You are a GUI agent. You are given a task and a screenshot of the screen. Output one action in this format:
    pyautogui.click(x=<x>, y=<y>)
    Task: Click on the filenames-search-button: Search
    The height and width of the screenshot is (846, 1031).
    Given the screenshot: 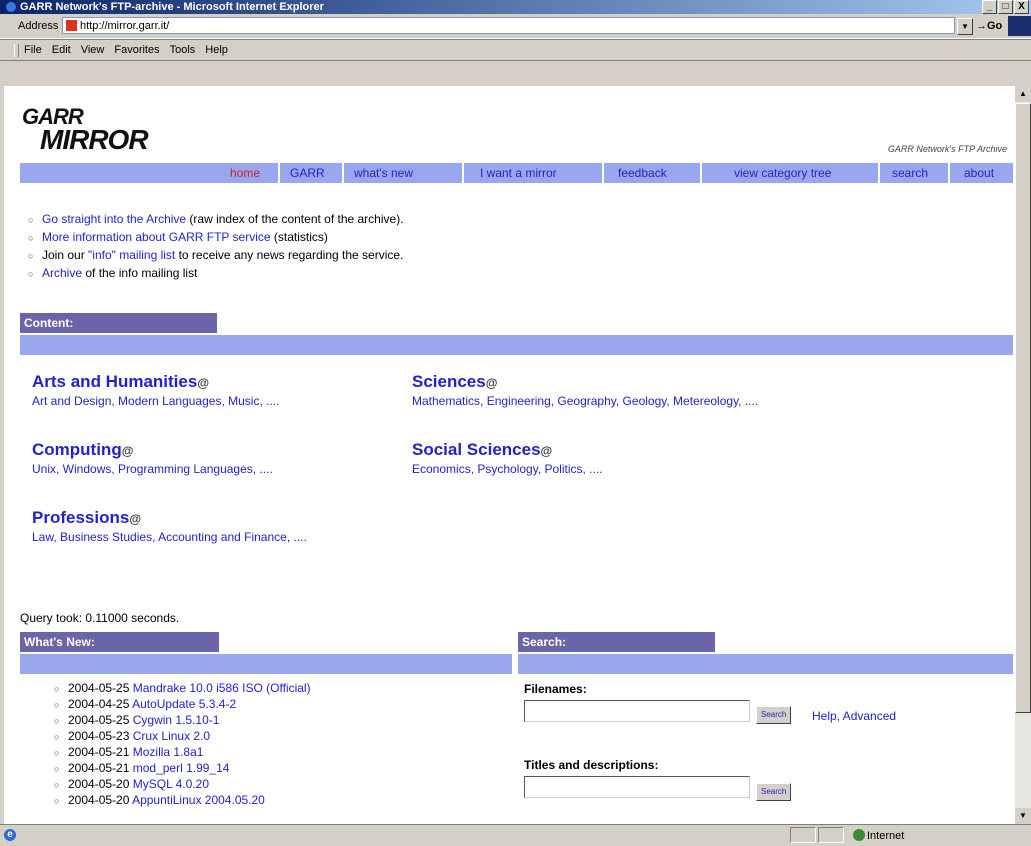 What is the action you would take?
    pyautogui.click(x=774, y=715)
    